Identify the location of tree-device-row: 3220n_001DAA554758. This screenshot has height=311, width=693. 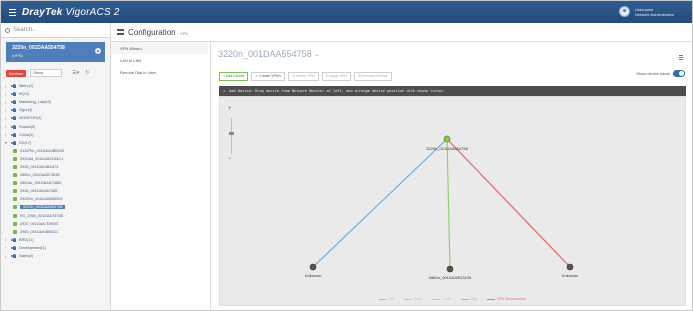
(57, 207).